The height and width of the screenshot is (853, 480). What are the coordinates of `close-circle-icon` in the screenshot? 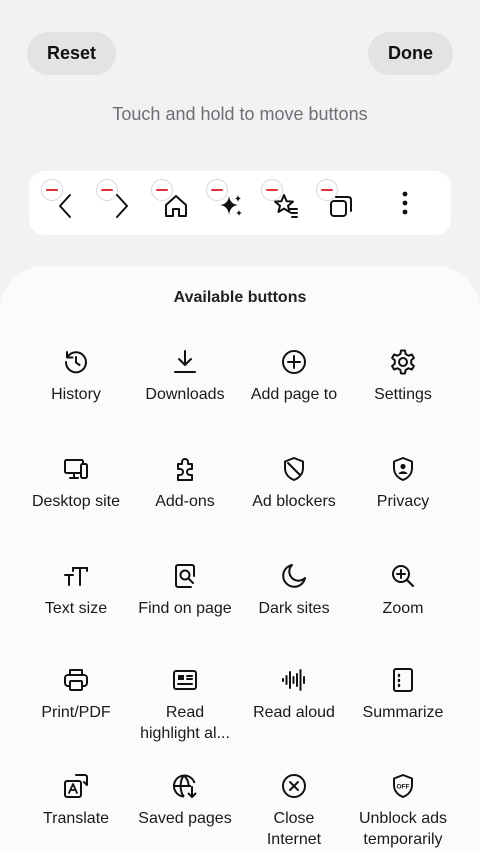 It's located at (294, 786).